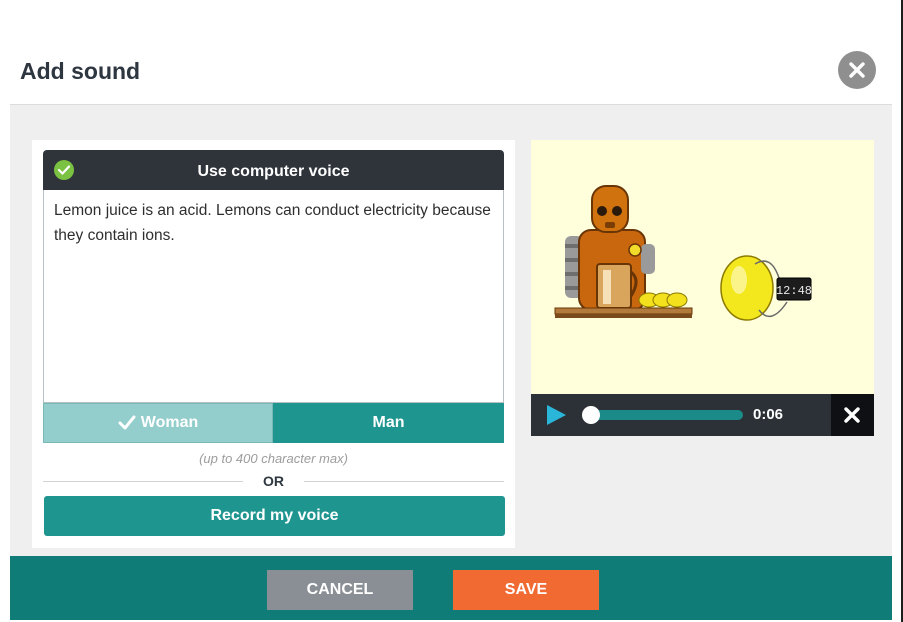  I want to click on voice-woman-button: Woman, so click(158, 423).